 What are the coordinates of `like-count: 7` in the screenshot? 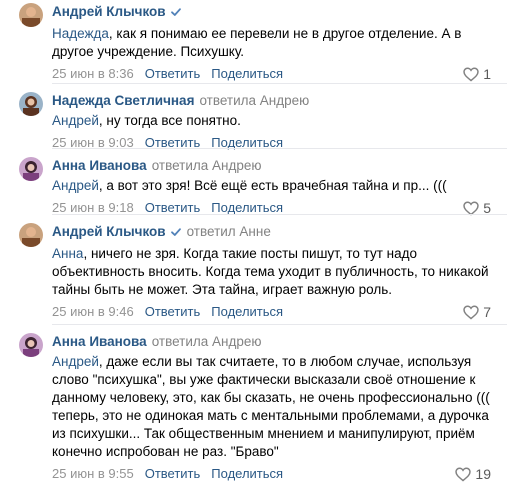 It's located at (487, 312).